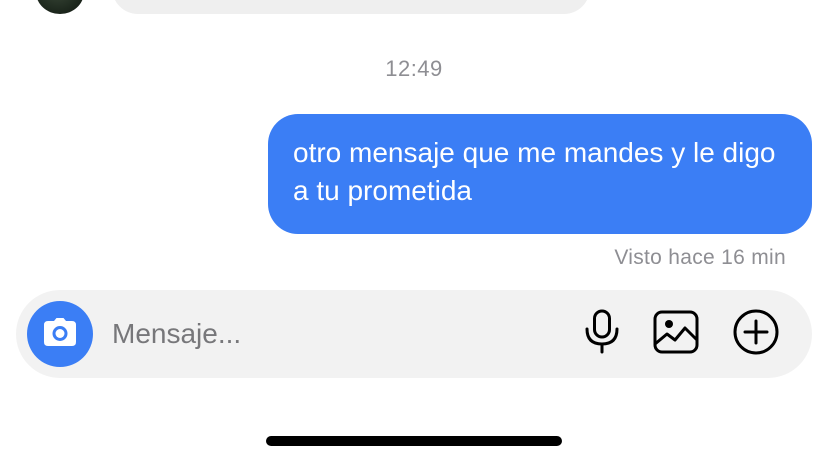  What do you see at coordinates (700, 257) in the screenshot?
I see `seen-status: Visto hace 16 min` at bounding box center [700, 257].